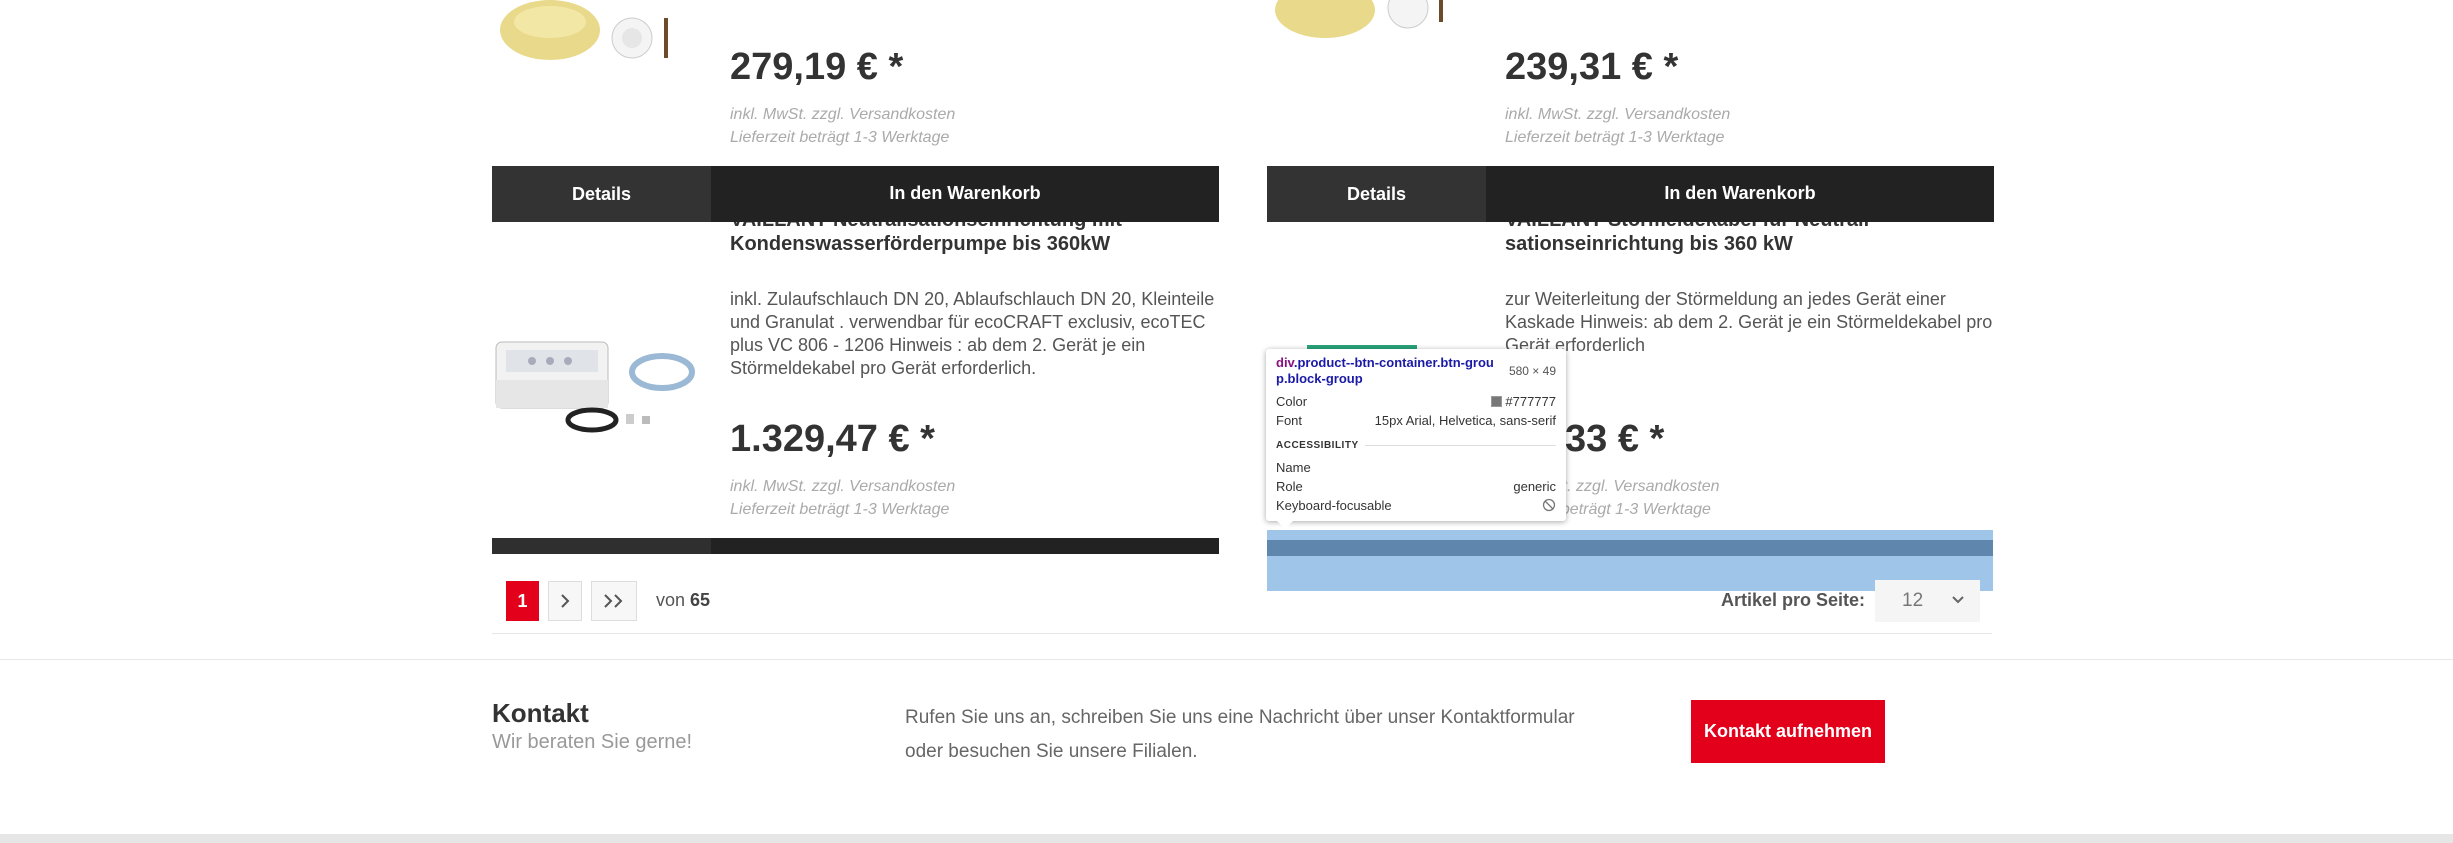 The image size is (2453, 843). What do you see at coordinates (522, 601) in the screenshot?
I see `page-1-button: 1` at bounding box center [522, 601].